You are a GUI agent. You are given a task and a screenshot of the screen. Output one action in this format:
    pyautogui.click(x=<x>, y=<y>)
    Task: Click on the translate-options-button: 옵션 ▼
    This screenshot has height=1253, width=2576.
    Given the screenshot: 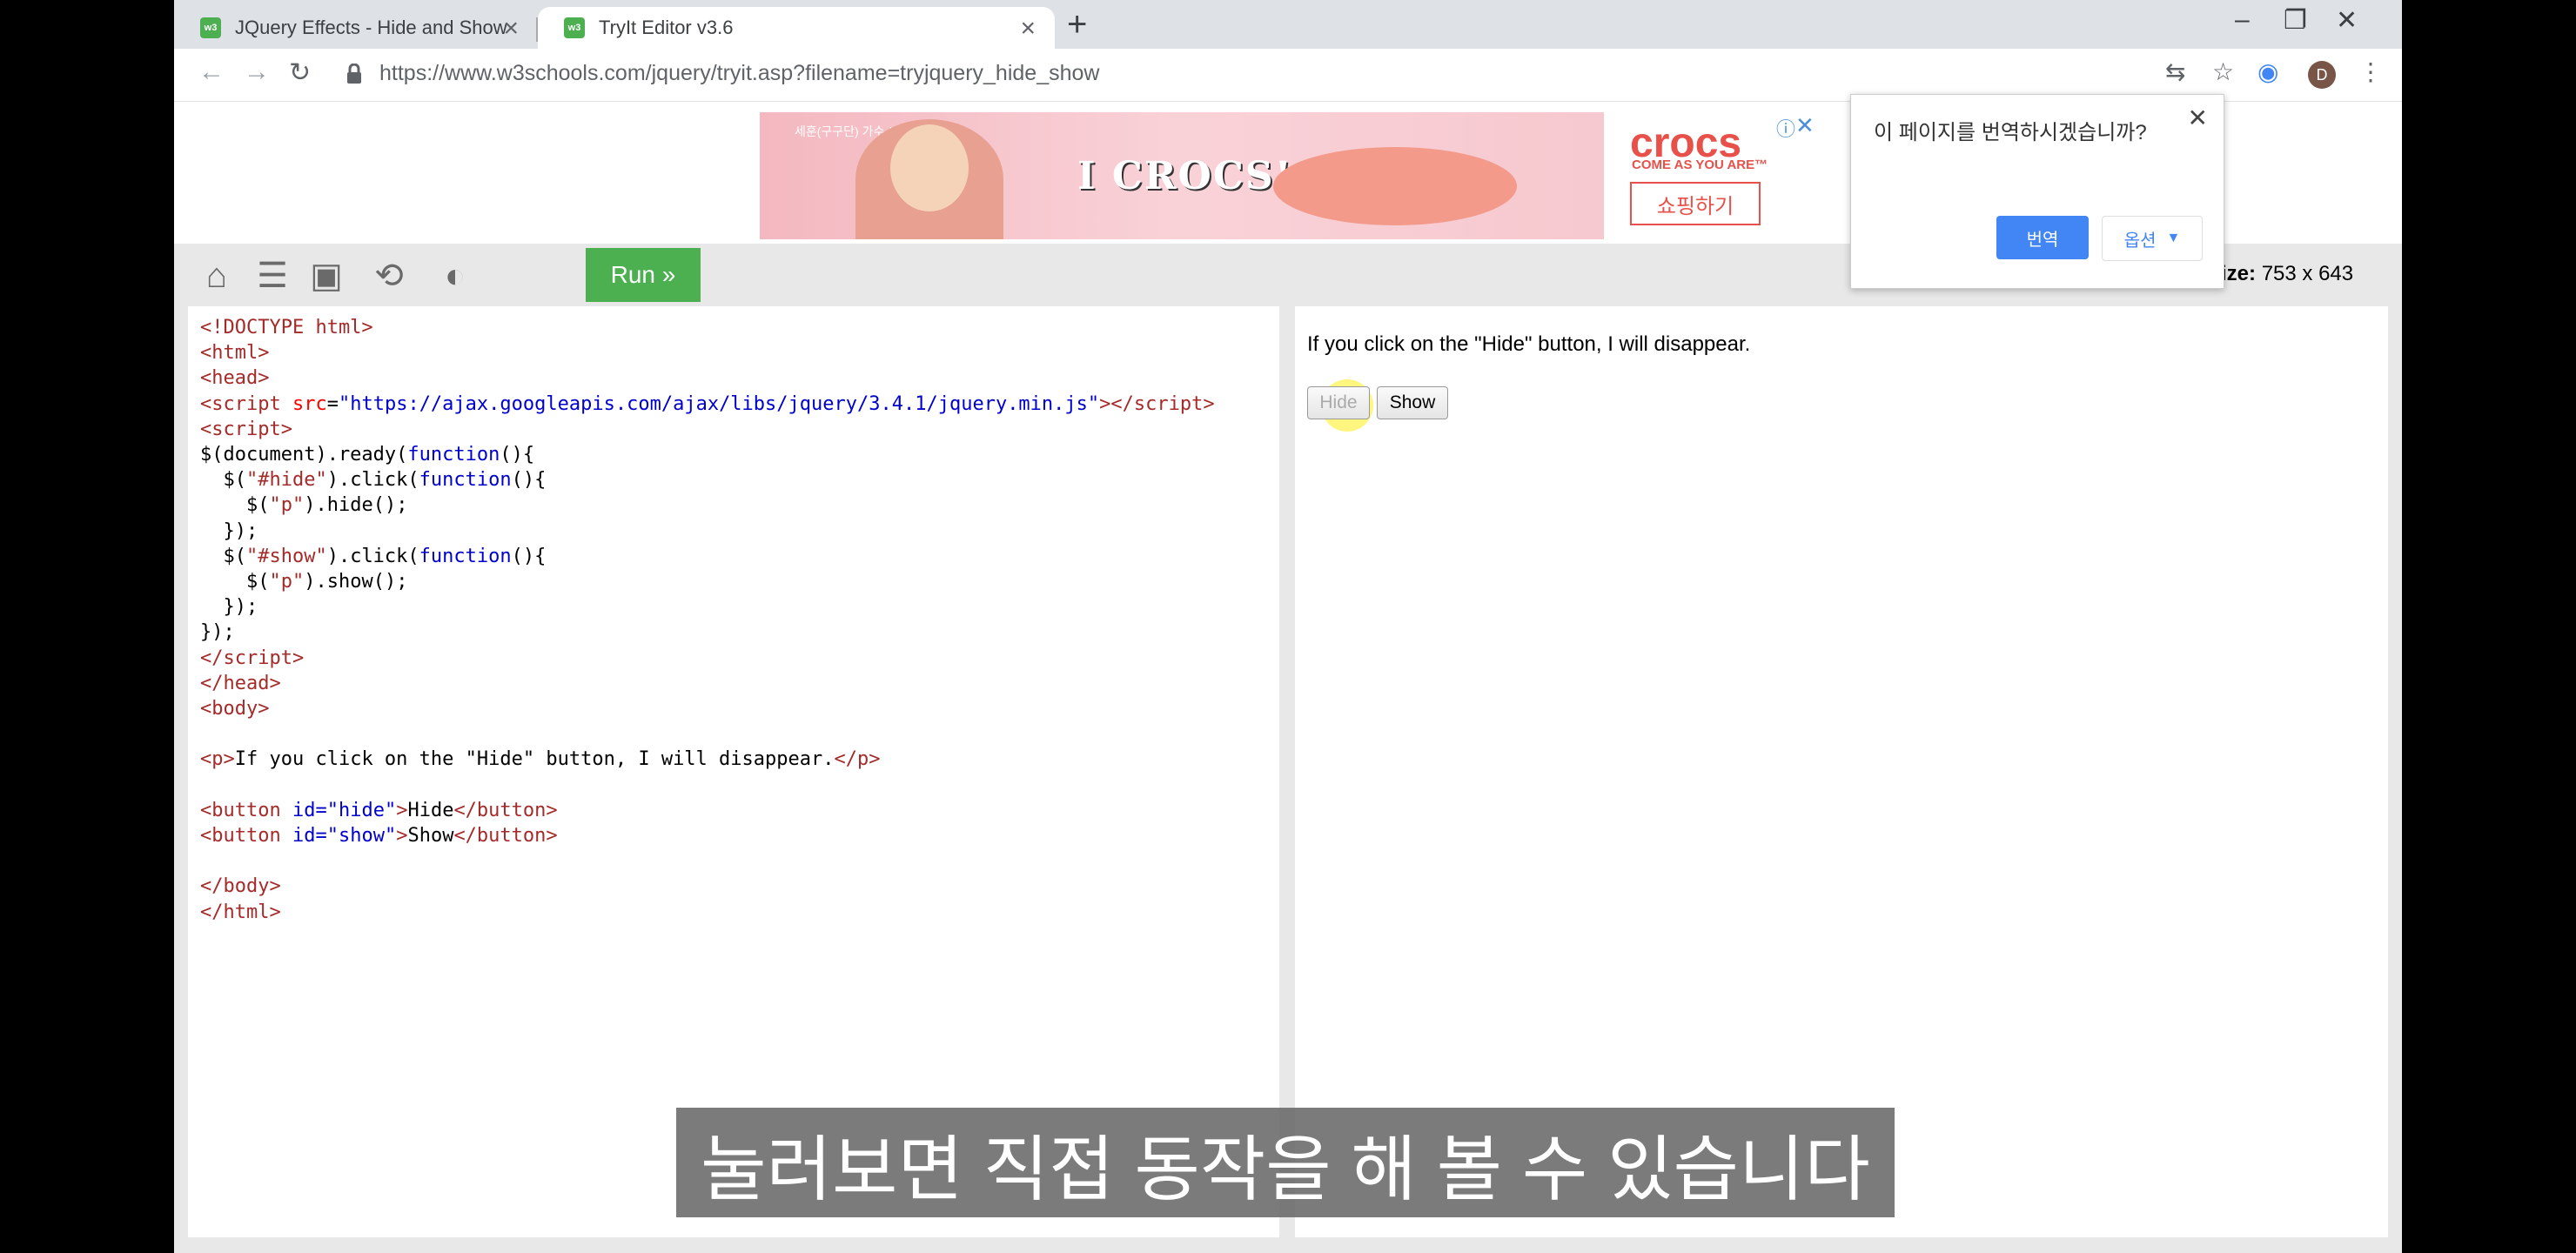 What is the action you would take?
    pyautogui.click(x=2152, y=239)
    